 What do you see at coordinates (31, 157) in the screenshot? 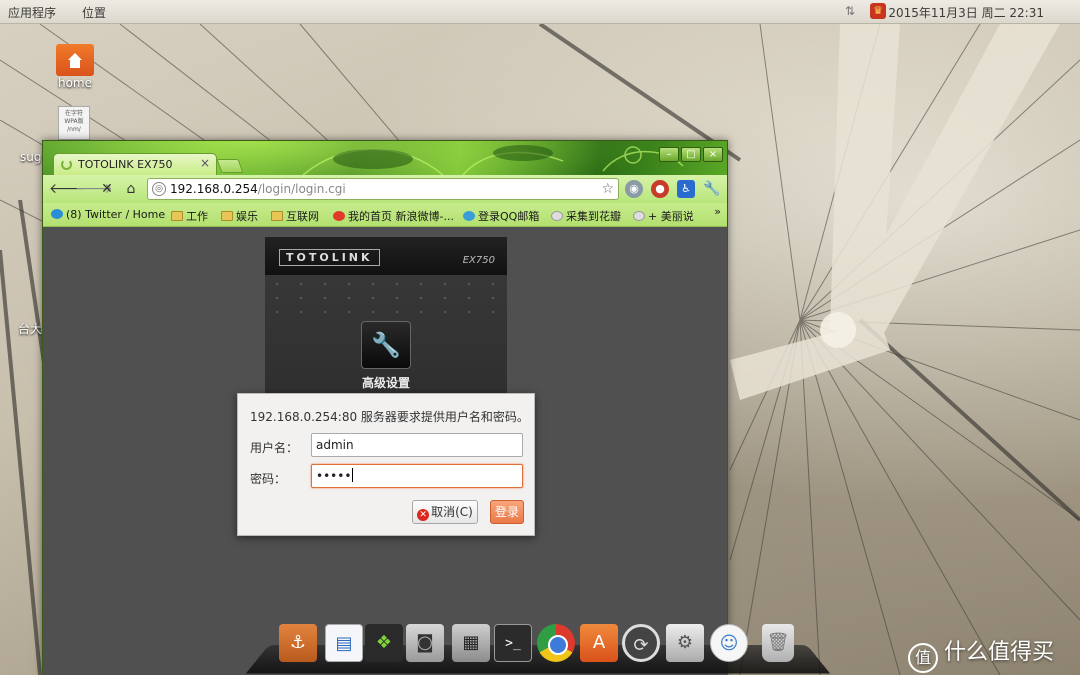
I see `desktop-text-fragment: sug` at bounding box center [31, 157].